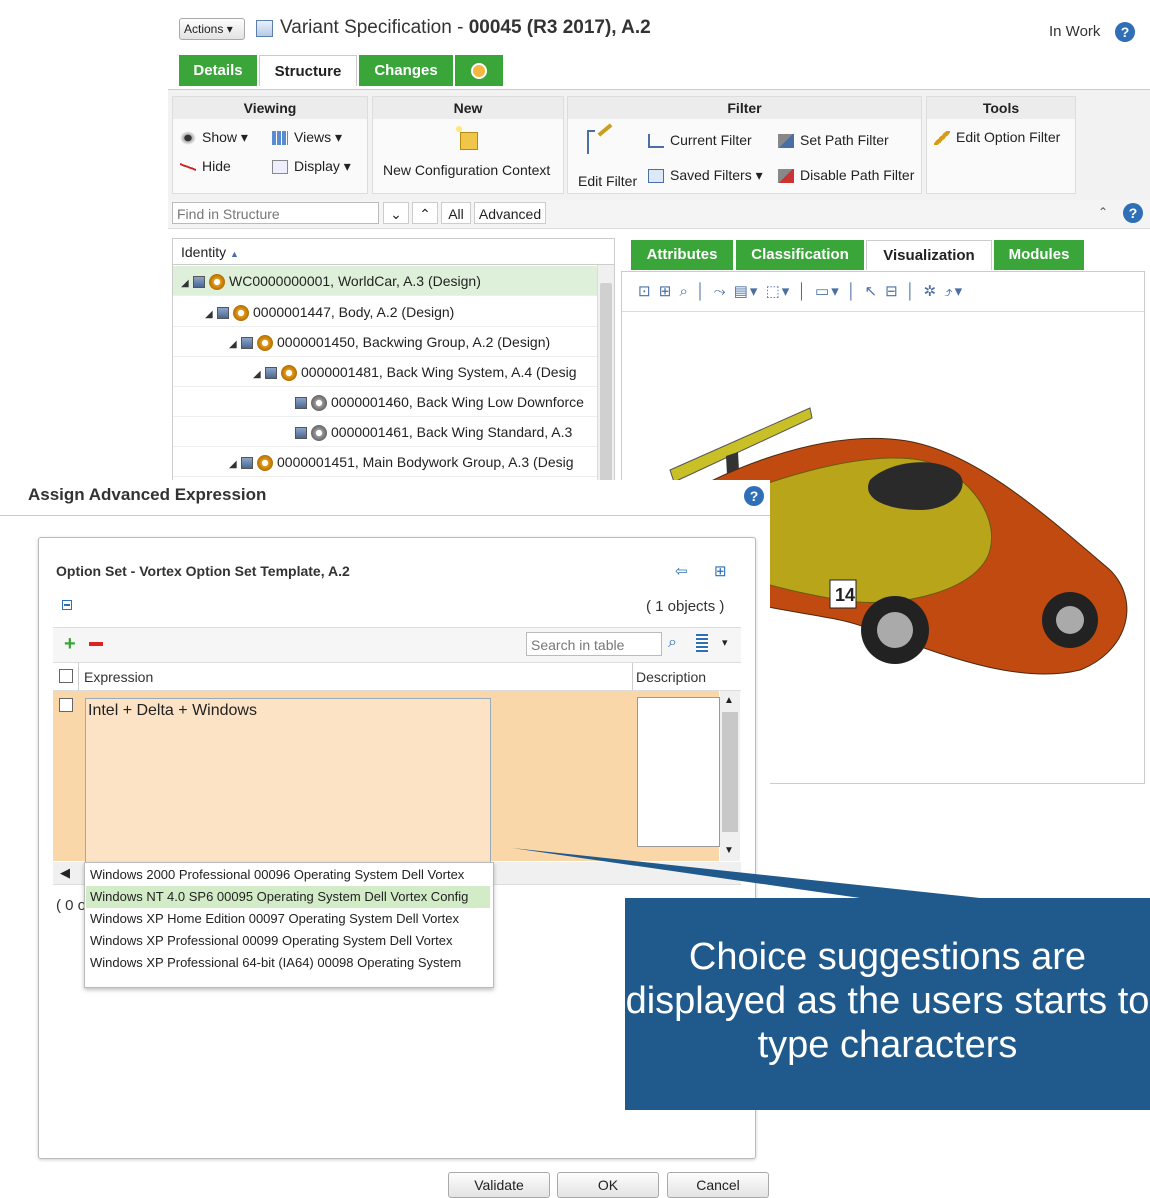 This screenshot has width=1150, height=1198. I want to click on validate-button: Validate, so click(499, 1185).